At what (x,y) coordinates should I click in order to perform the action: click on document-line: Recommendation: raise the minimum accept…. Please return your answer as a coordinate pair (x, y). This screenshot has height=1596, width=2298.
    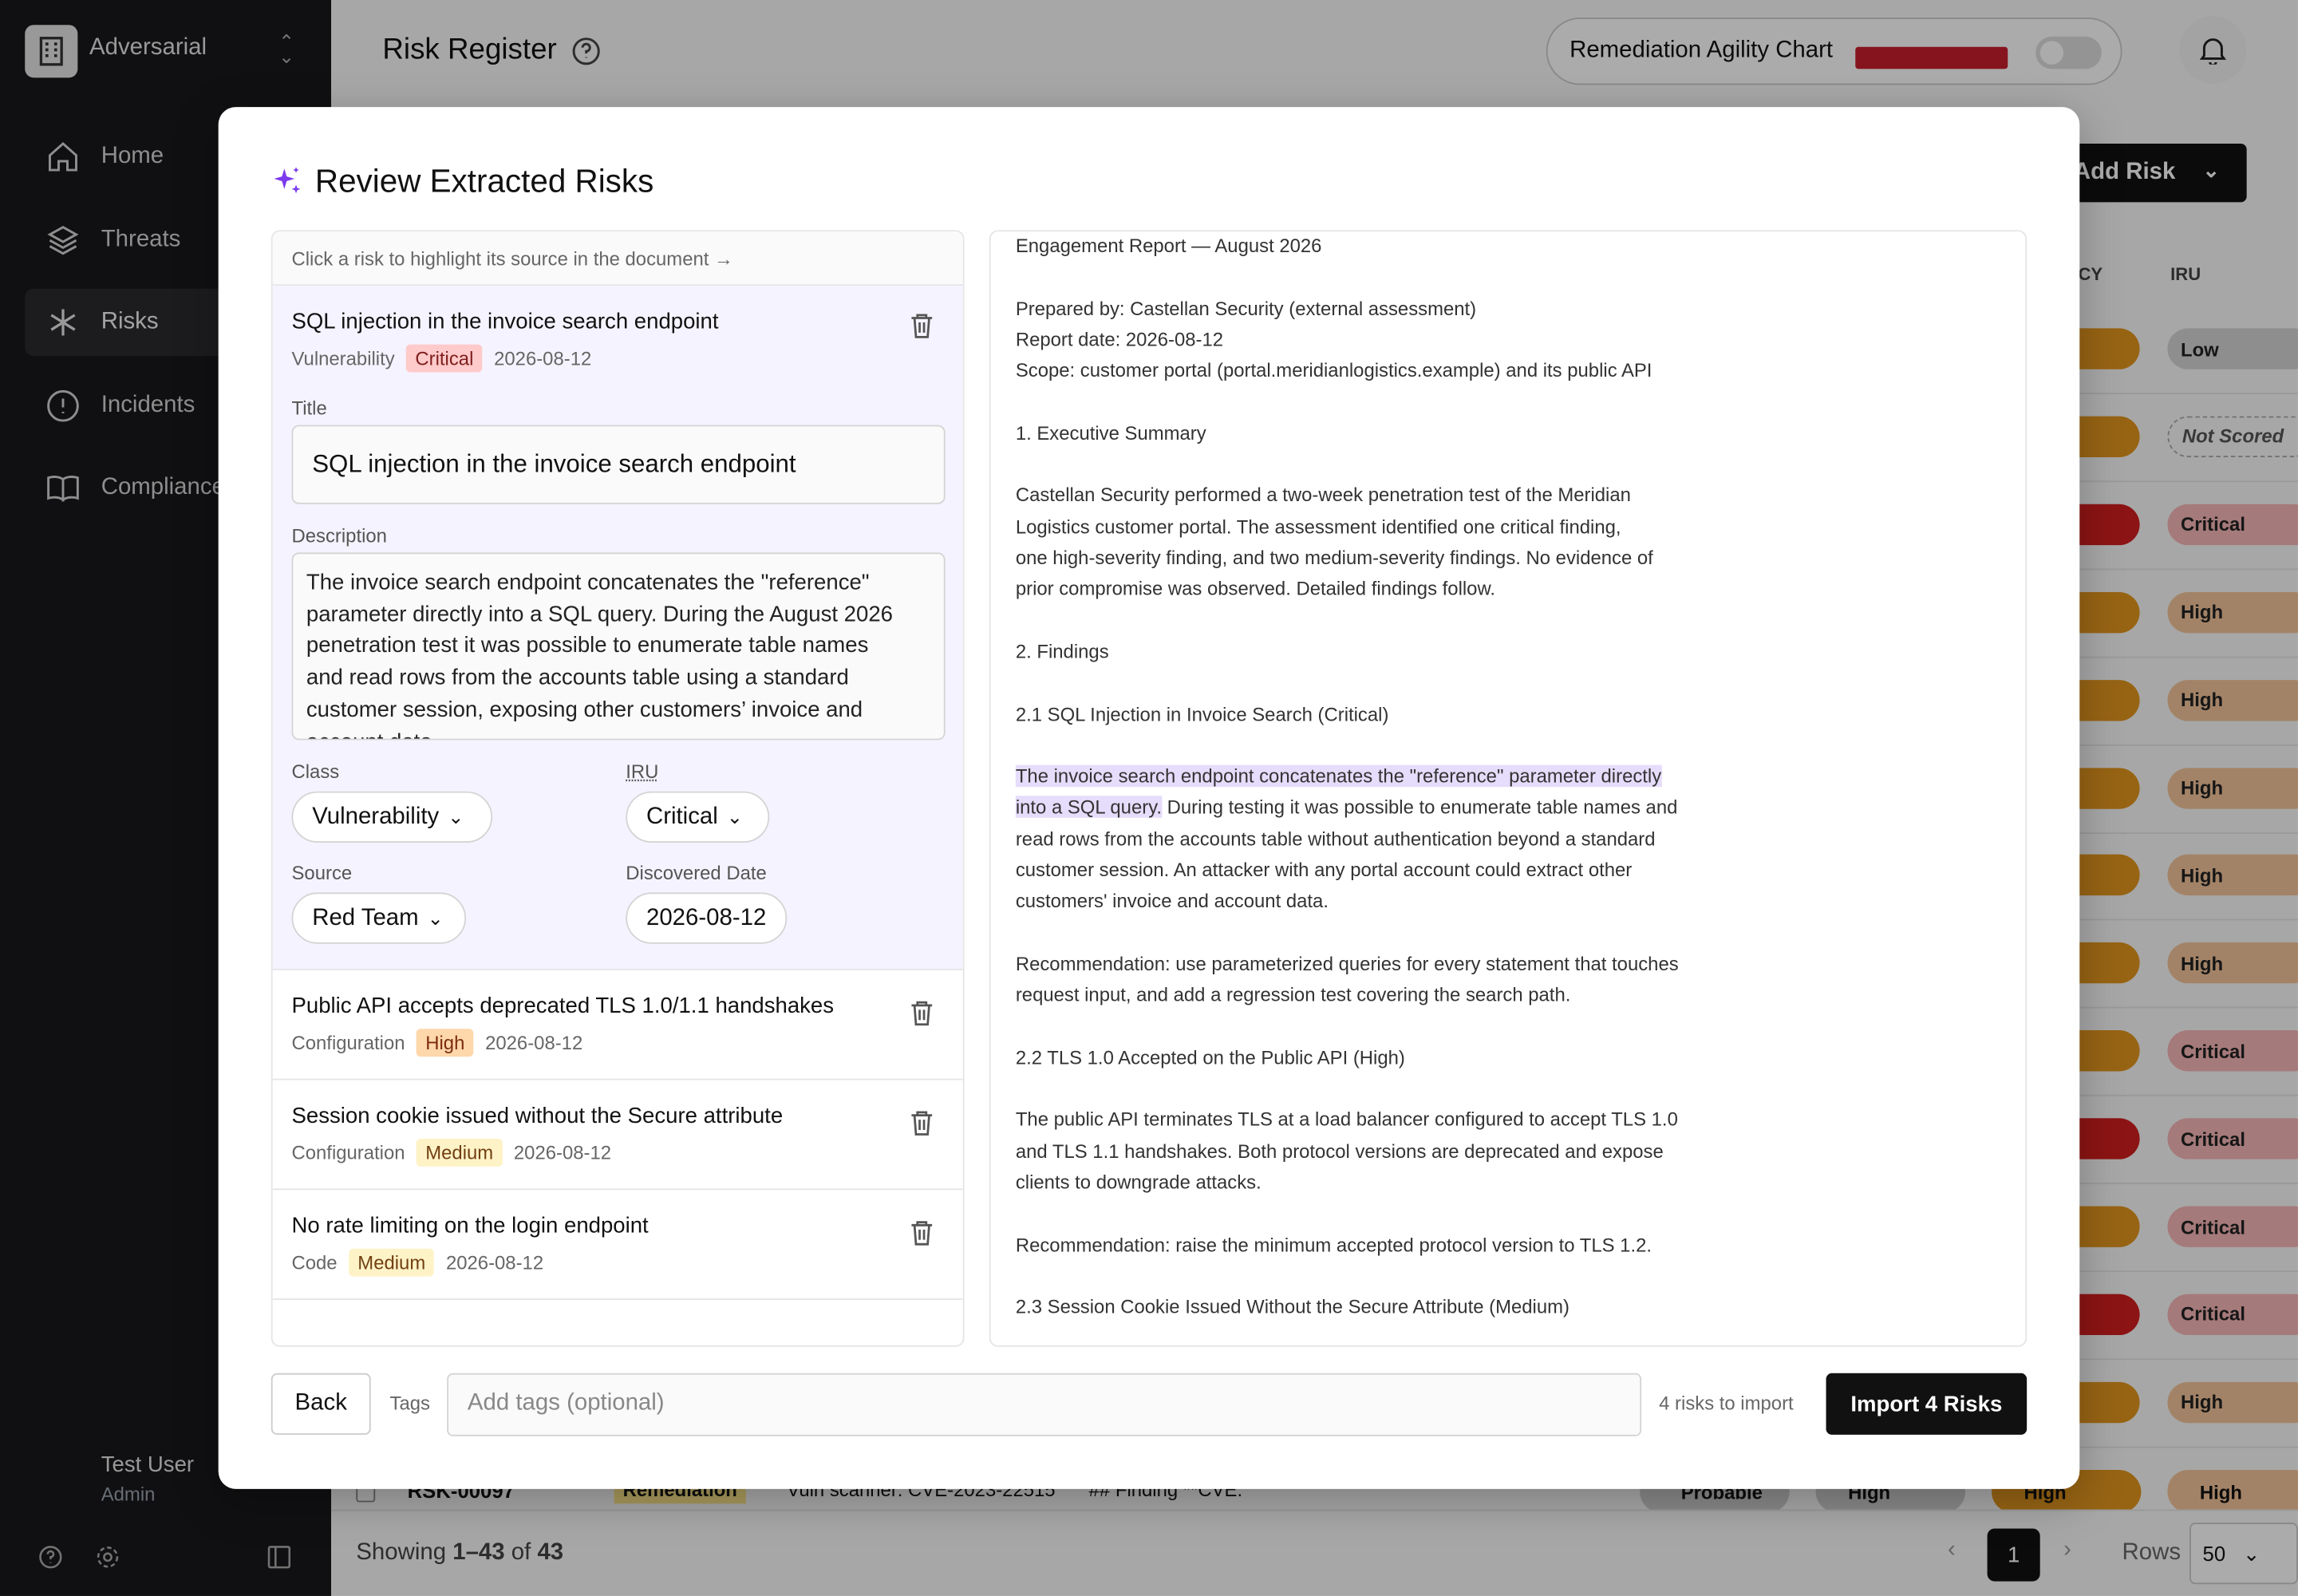
    Looking at the image, I should click on (1333, 1244).